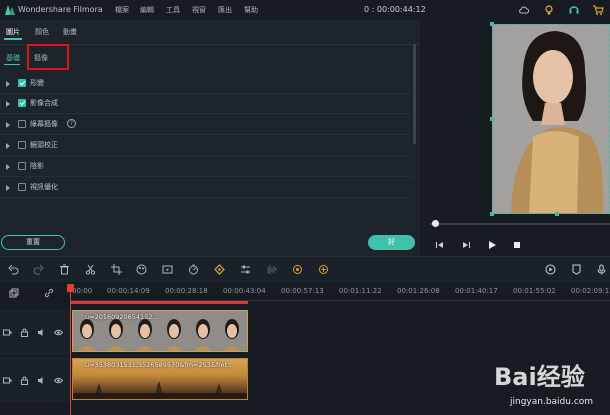  Describe the element at coordinates (549, 10) in the screenshot. I see `bulb-icon` at that location.